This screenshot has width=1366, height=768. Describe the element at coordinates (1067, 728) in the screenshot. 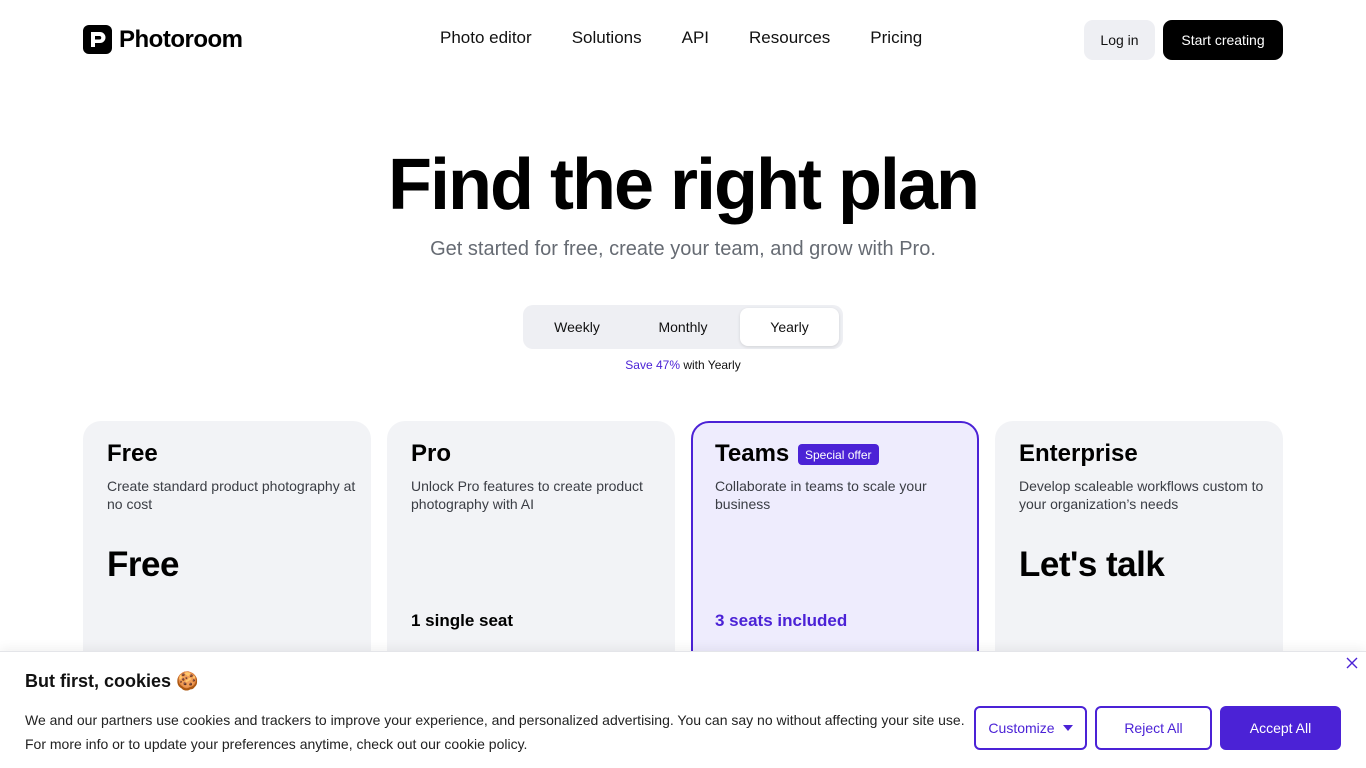

I see `caret-down-icon` at that location.